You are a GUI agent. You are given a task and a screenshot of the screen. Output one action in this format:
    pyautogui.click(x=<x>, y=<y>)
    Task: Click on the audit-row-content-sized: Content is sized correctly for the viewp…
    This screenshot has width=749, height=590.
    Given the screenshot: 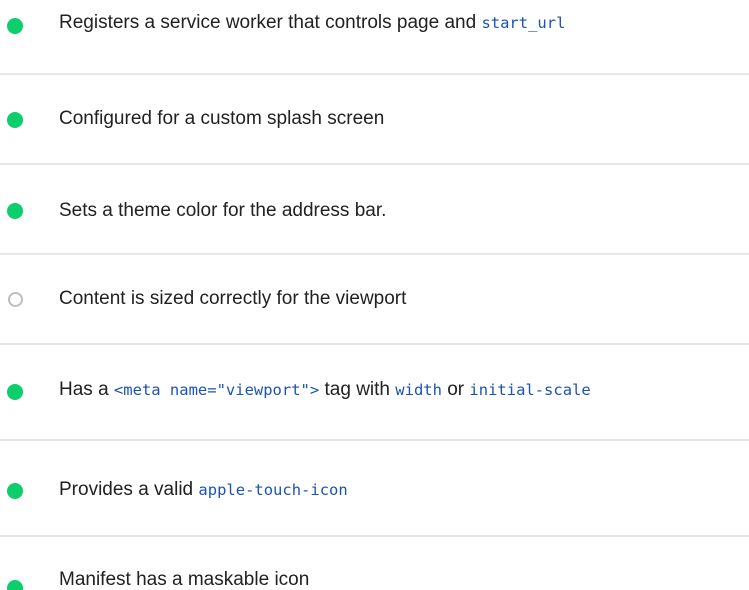 What is the action you would take?
    pyautogui.click(x=374, y=299)
    